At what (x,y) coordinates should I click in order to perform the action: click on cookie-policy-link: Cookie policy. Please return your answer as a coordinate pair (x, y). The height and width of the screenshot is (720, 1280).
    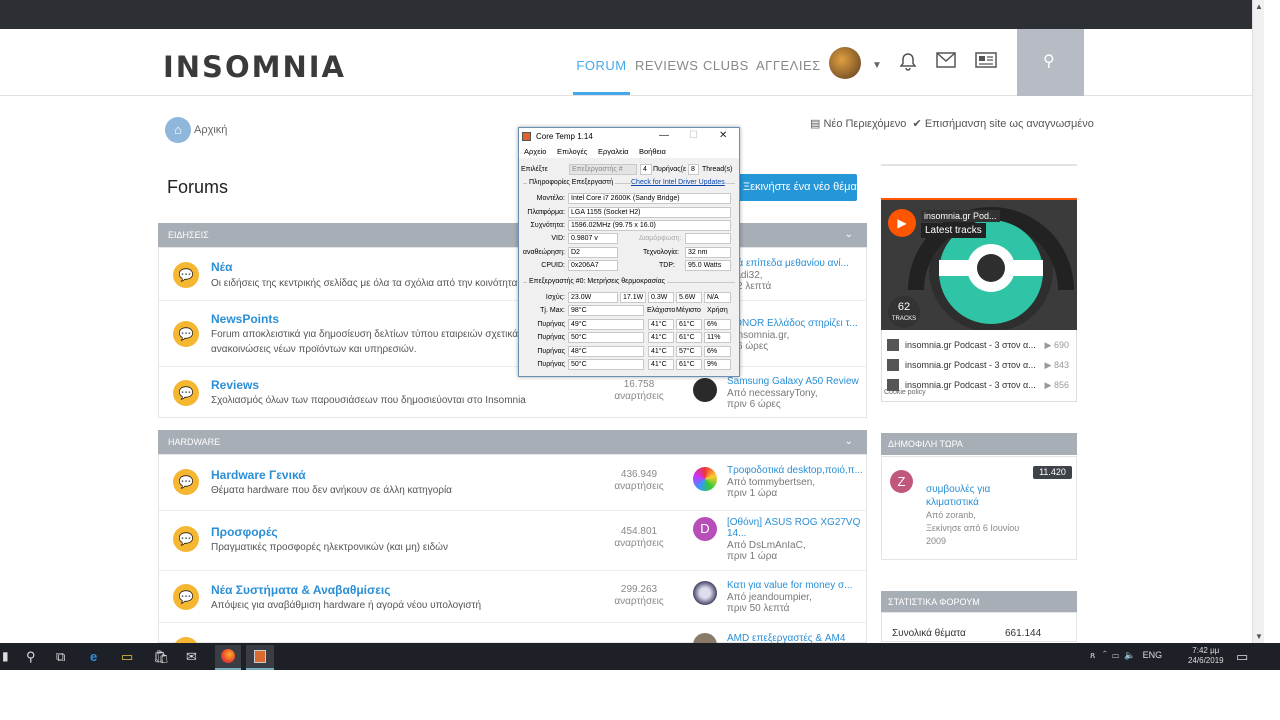
    Looking at the image, I should click on (905, 392).